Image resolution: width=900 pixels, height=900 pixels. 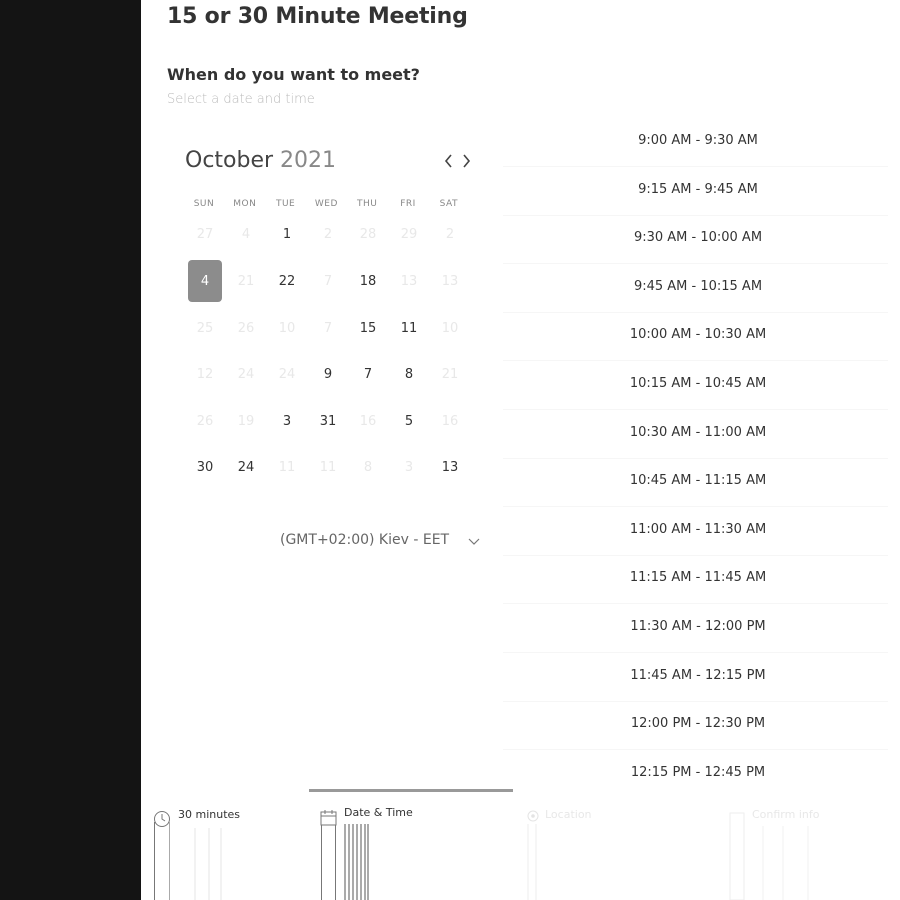 I want to click on time-slot-button: 9:00 AM - 9:30 AM, so click(x=698, y=141).